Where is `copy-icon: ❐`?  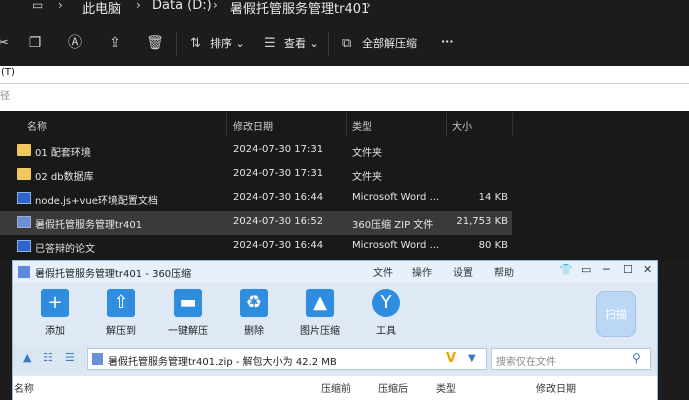 copy-icon: ❐ is located at coordinates (35, 43).